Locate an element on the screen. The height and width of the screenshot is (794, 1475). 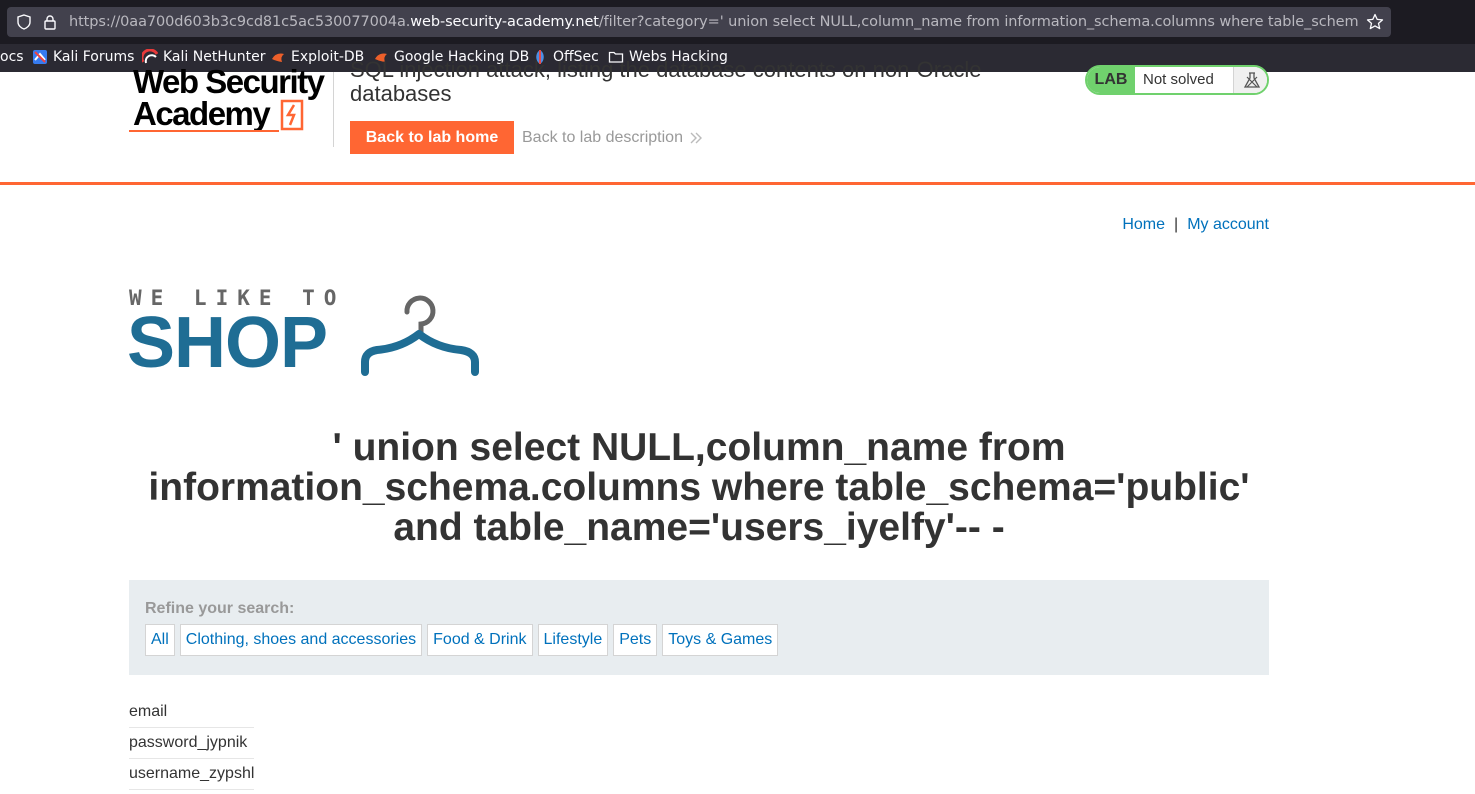
table-row: username_zypshl is located at coordinates (191, 774).